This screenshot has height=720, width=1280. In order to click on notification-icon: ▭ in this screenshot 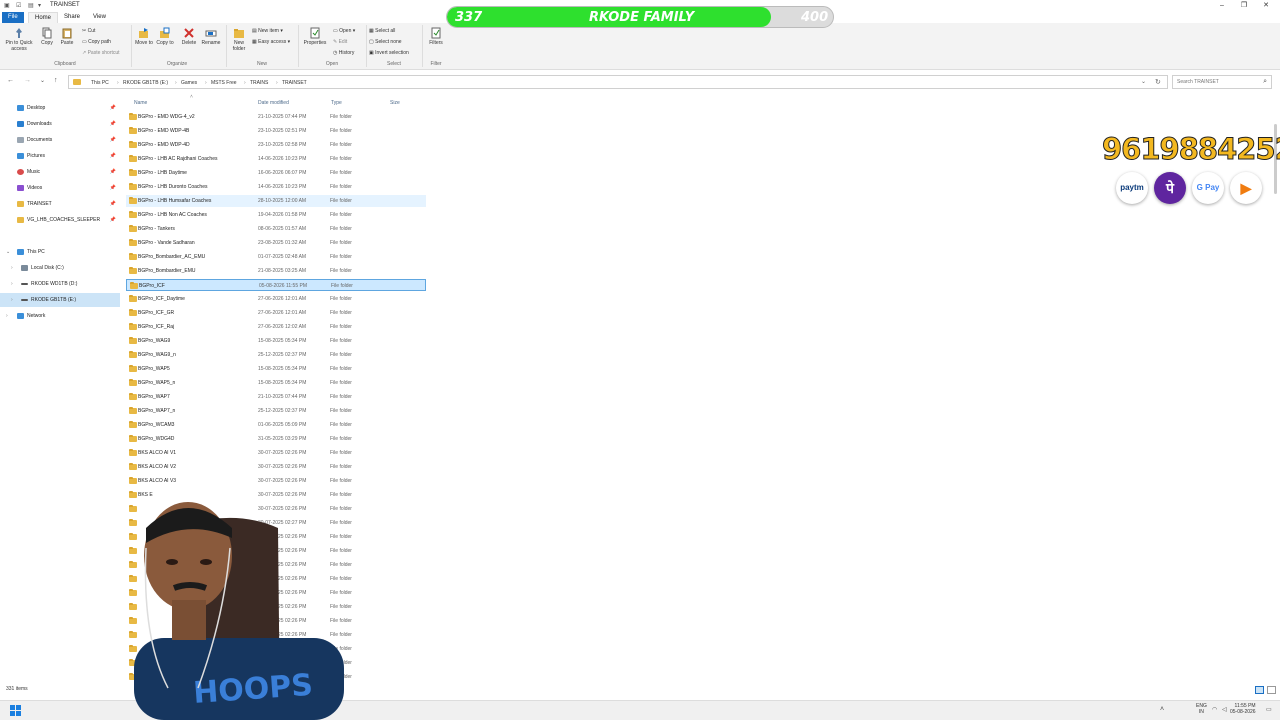, I will do `click(1269, 709)`.